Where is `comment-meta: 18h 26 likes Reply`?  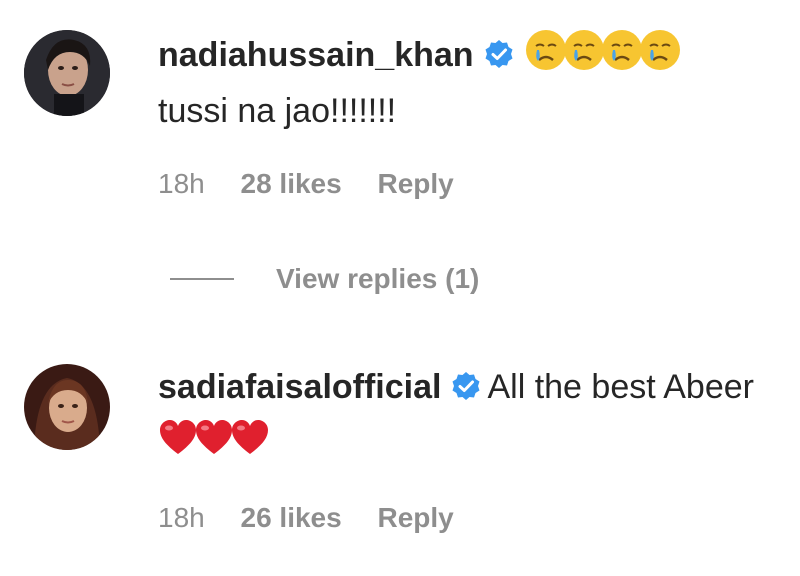
comment-meta: 18h 26 likes Reply is located at coordinates (320, 518).